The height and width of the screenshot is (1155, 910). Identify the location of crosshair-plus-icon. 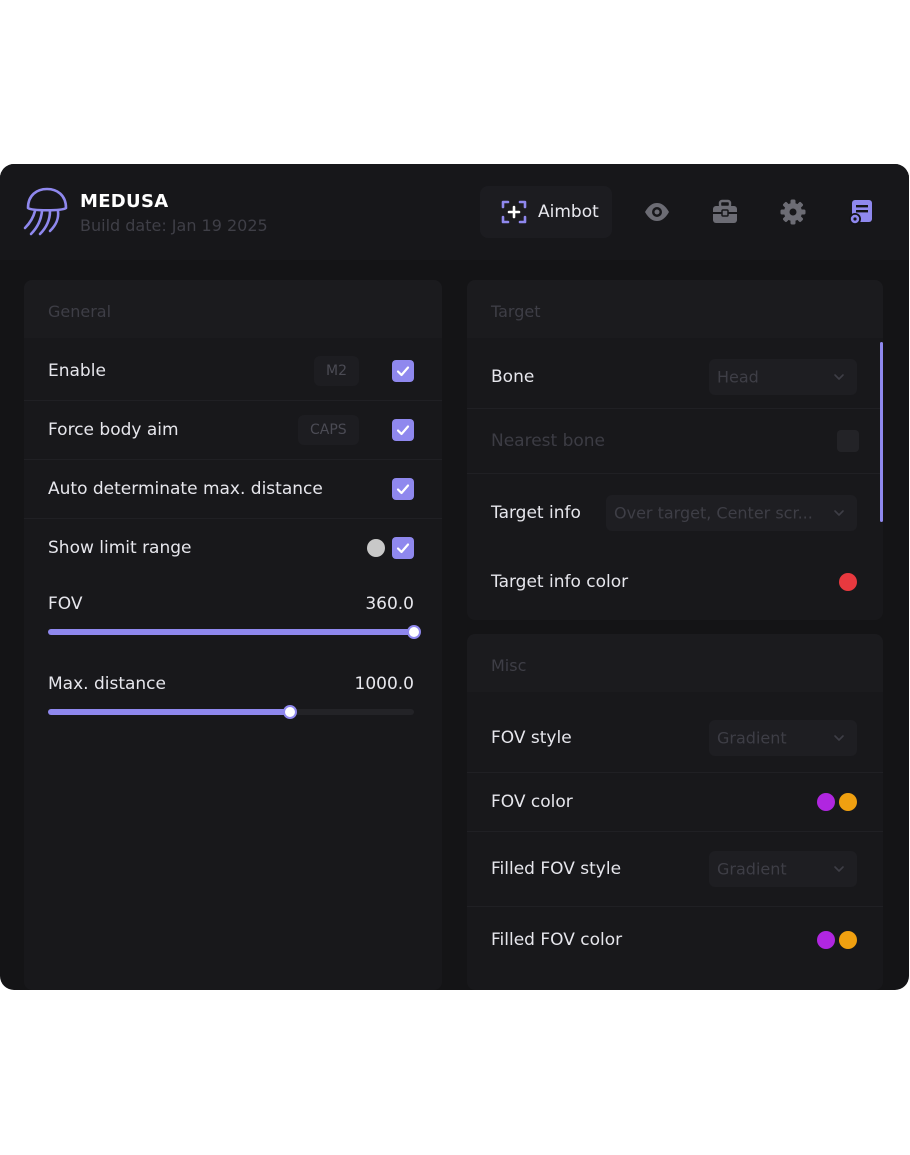
(514, 212).